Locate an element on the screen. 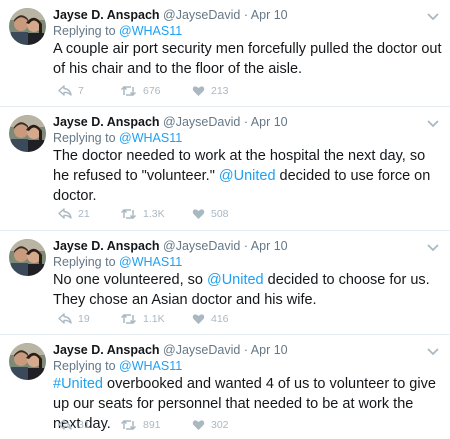 The image size is (450, 439). like-button: 302 is located at coordinates (210, 425).